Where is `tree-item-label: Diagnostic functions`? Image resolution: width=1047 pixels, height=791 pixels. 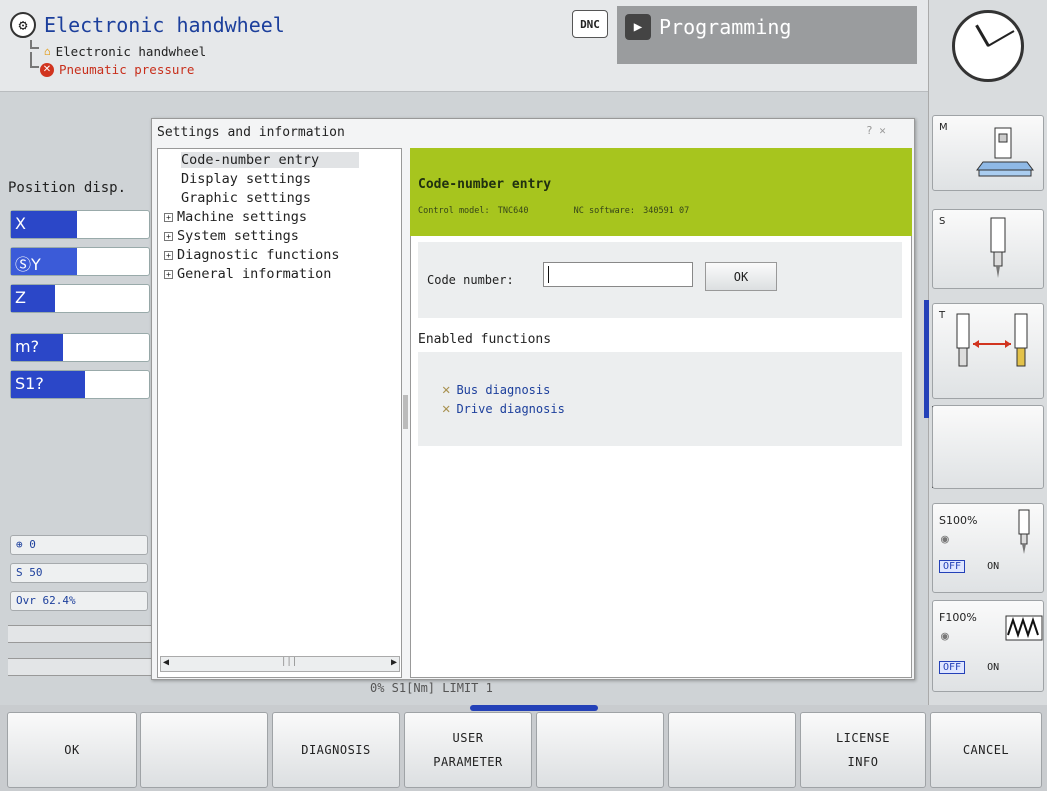 tree-item-label: Diagnostic functions is located at coordinates (258, 255).